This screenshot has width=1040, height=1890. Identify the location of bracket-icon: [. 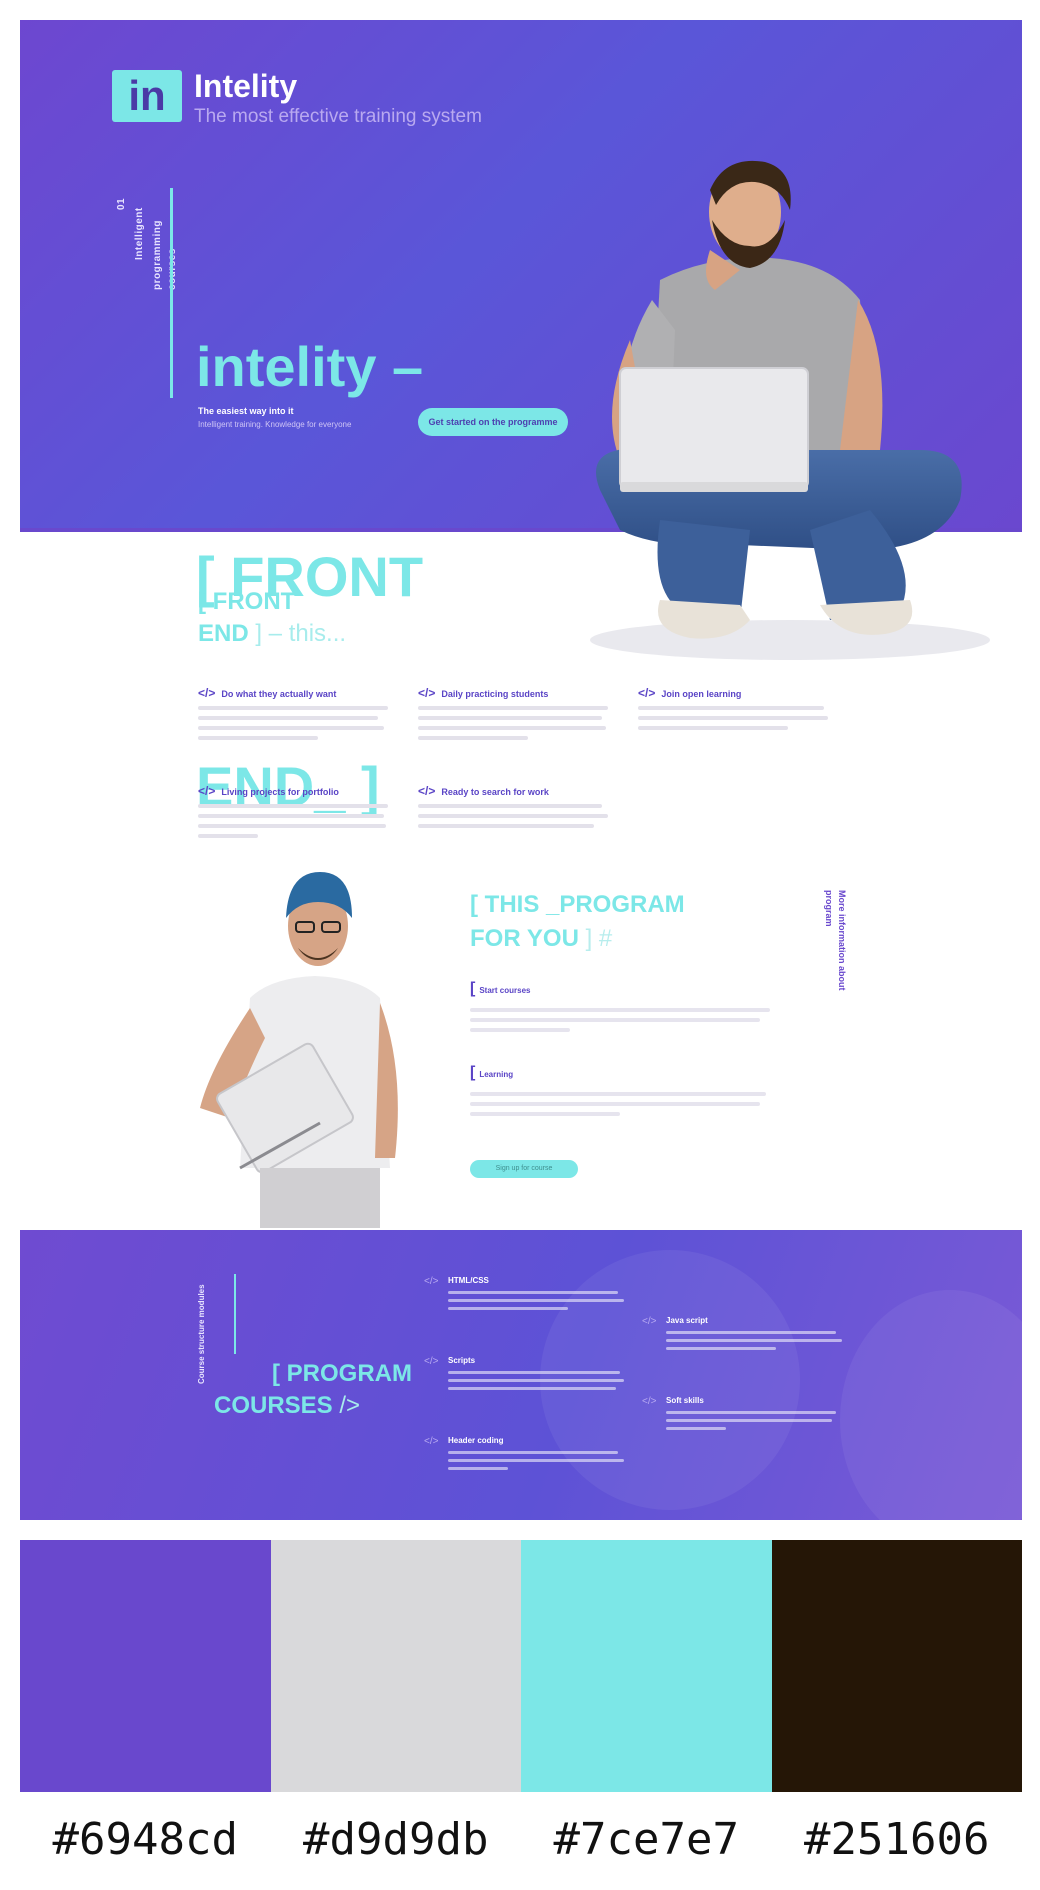
(473, 988).